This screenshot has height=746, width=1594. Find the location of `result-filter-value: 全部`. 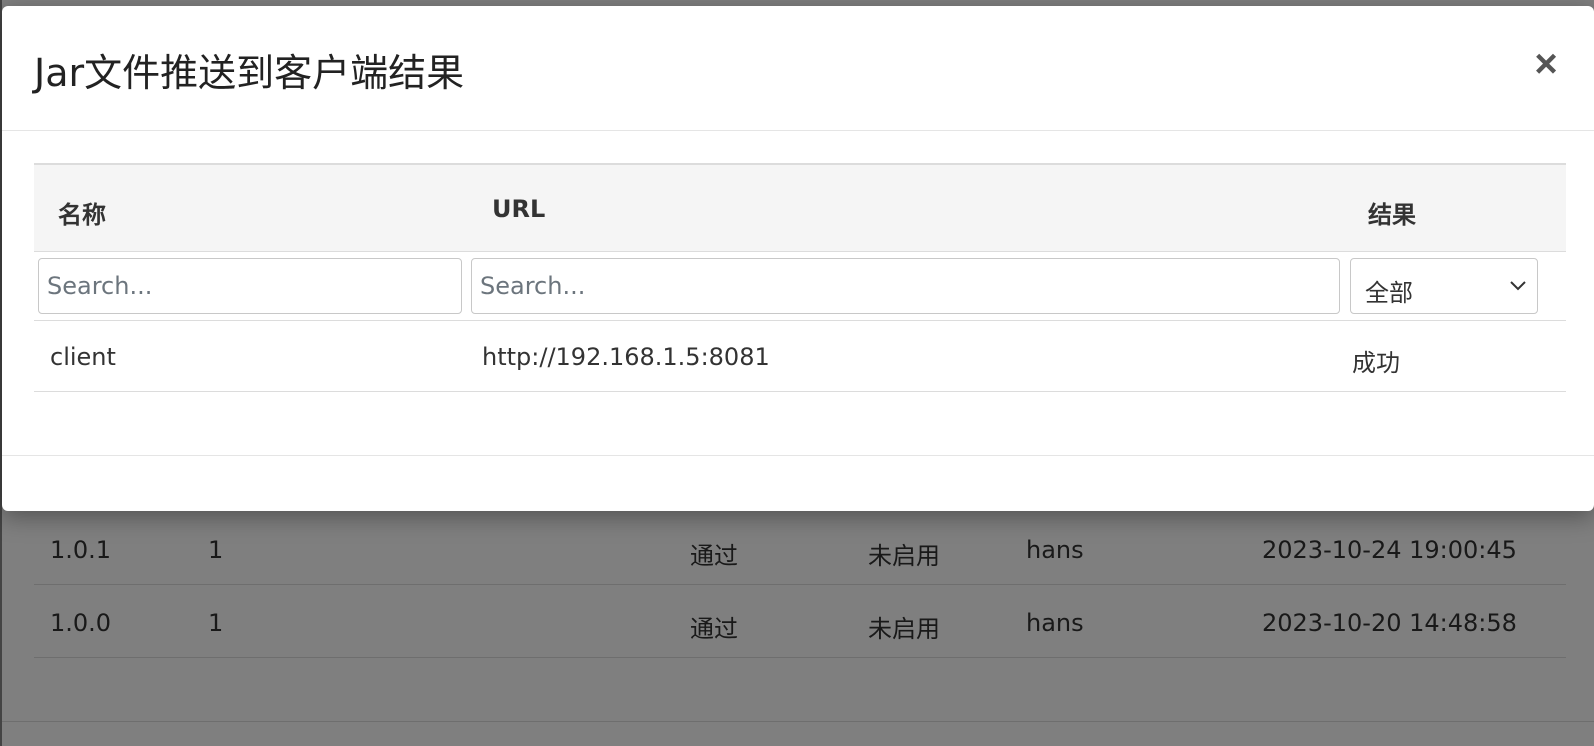

result-filter-value: 全部 is located at coordinates (1389, 293).